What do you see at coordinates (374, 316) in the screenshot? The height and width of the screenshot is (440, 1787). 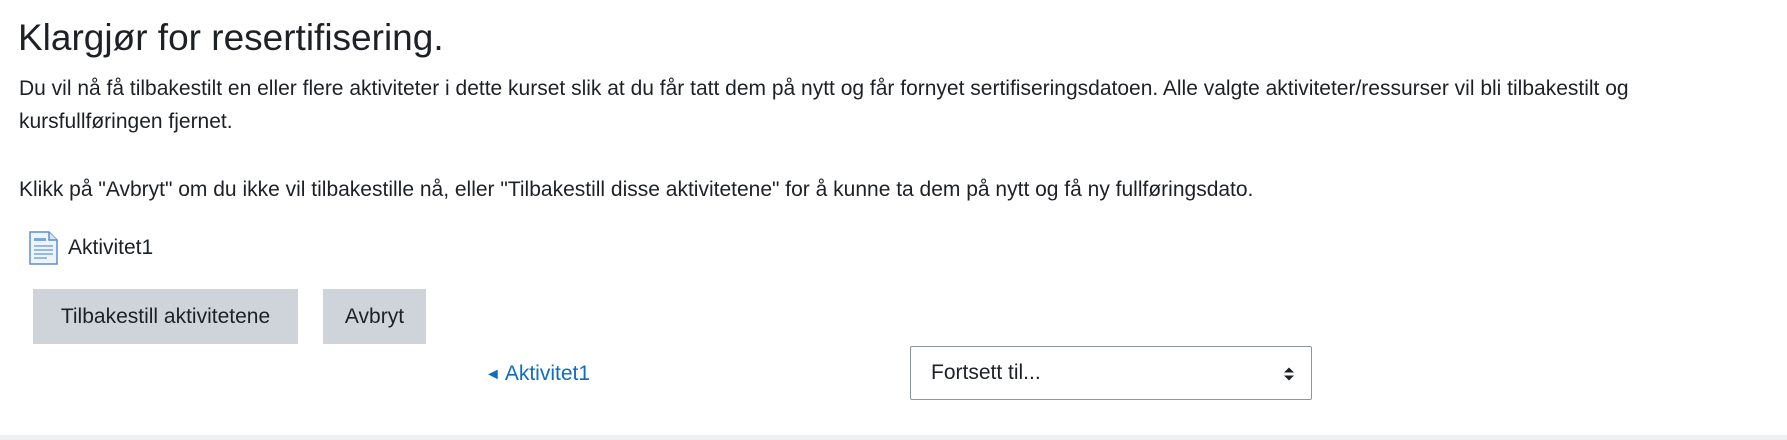 I see `cancel-button: Avbryt` at bounding box center [374, 316].